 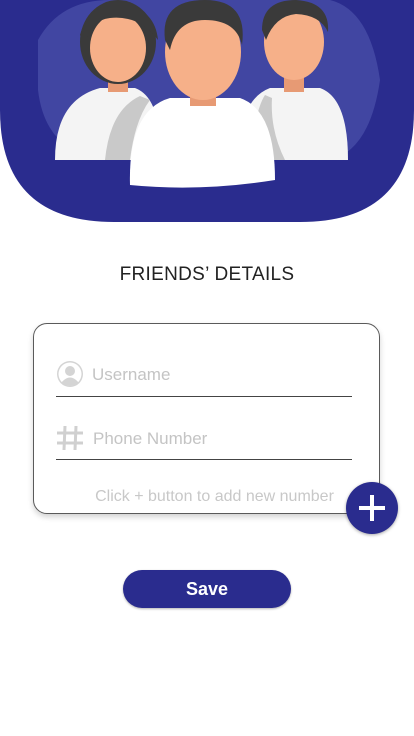 What do you see at coordinates (70, 374) in the screenshot?
I see `user-avatar-icon` at bounding box center [70, 374].